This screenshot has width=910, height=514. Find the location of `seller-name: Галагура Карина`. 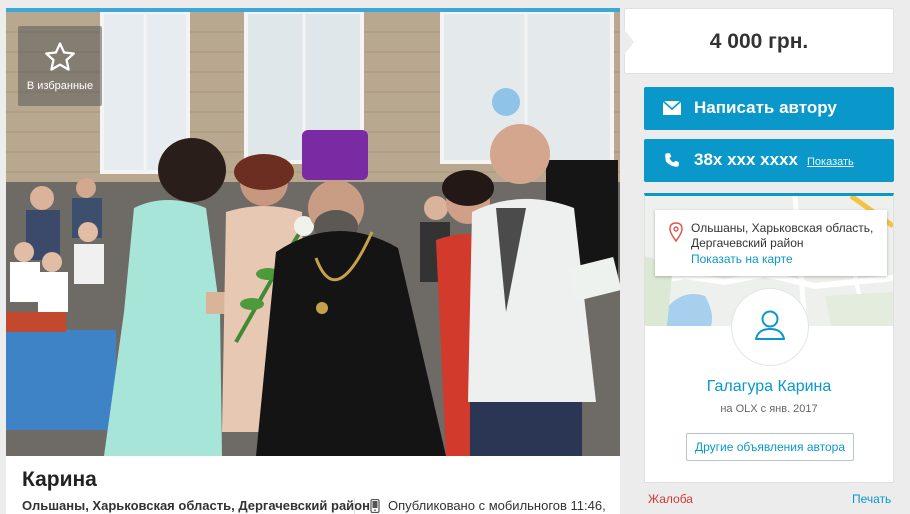

seller-name: Галагура Карина is located at coordinates (769, 387).